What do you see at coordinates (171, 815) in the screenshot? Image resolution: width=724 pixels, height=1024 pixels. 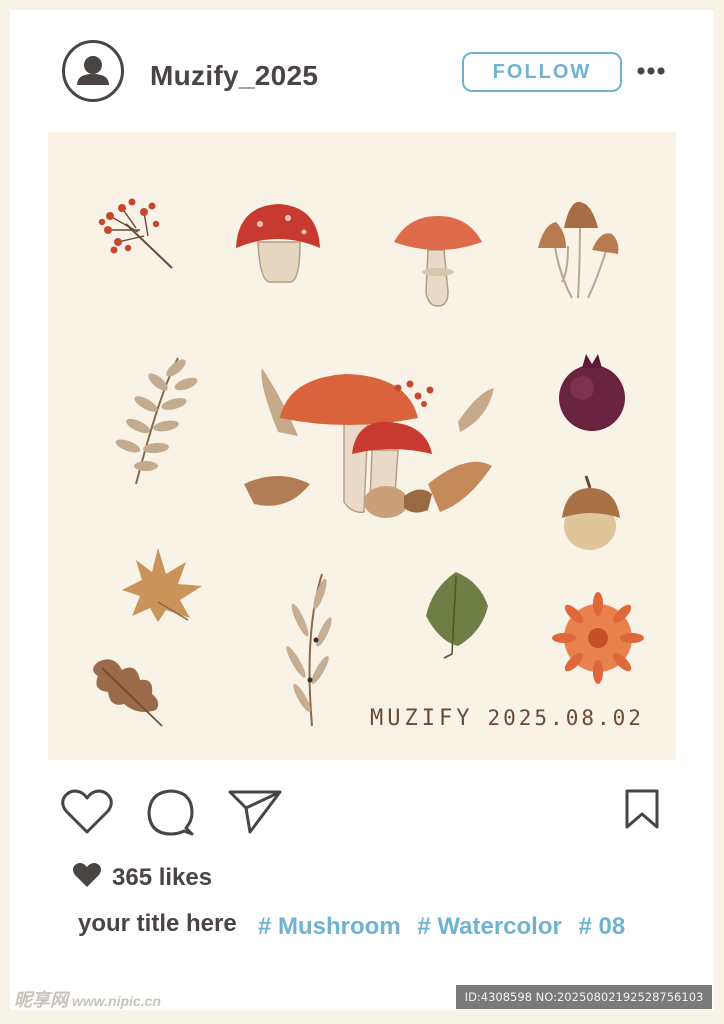 I see `comment-bubble-icon` at bounding box center [171, 815].